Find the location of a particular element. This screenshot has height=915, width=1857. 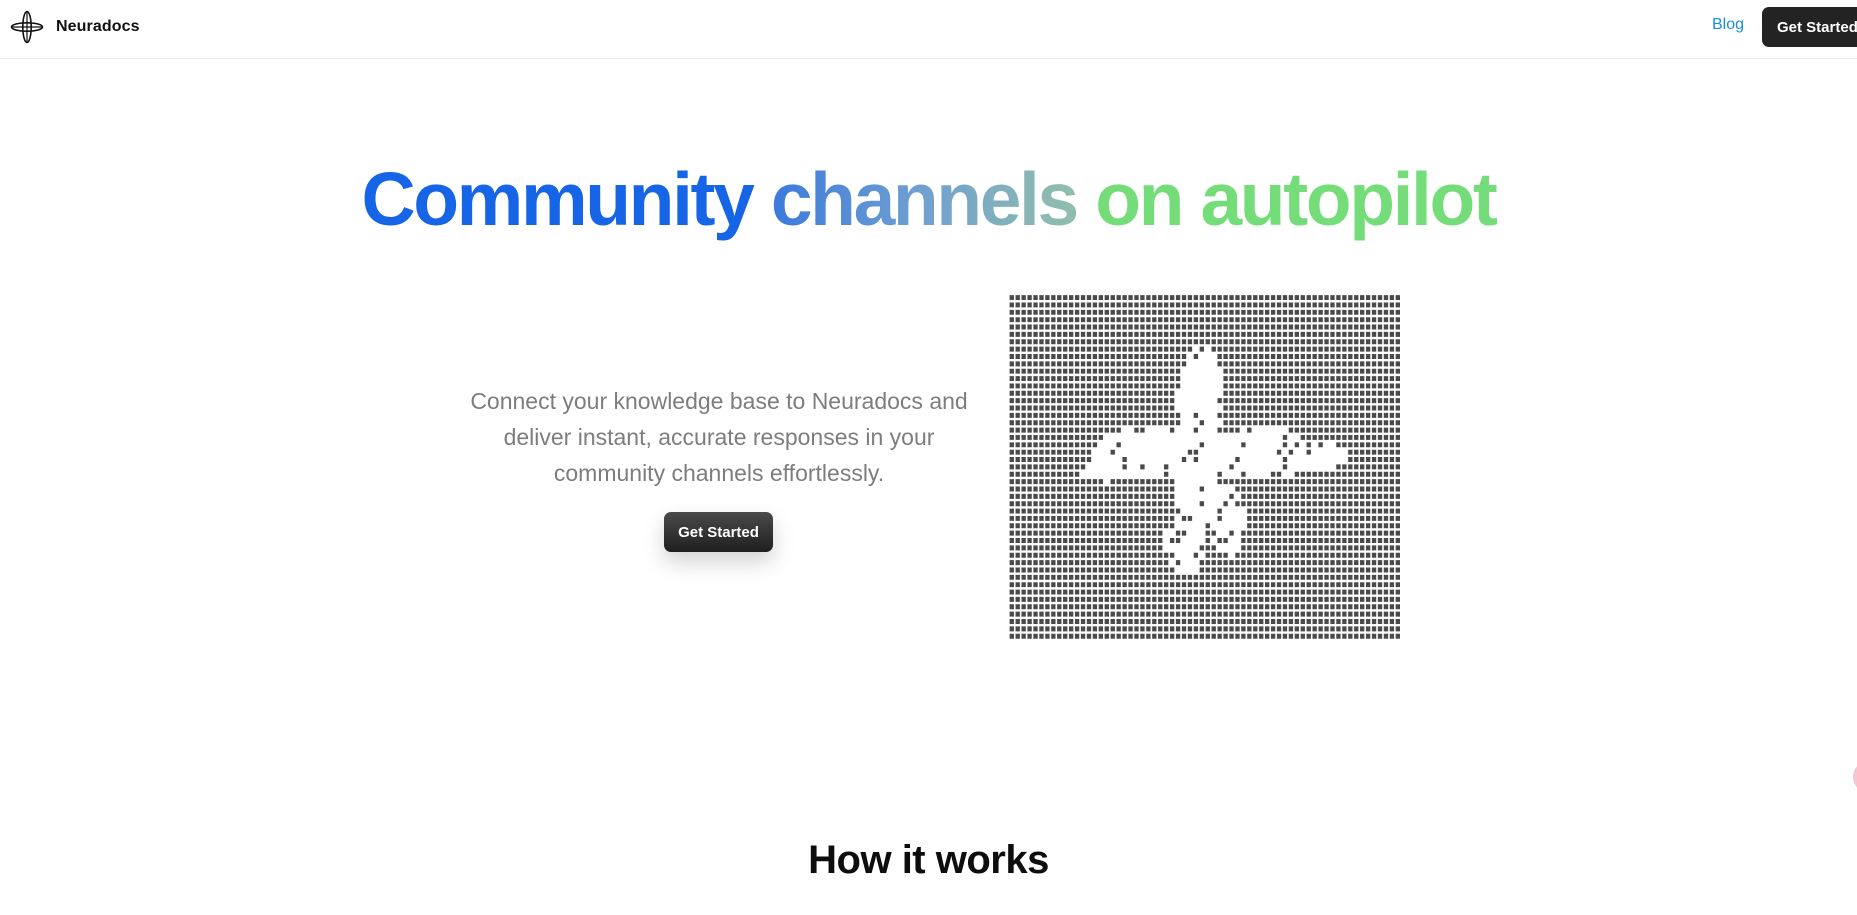

hero-title: Community channels on autopilot is located at coordinates (928, 199).